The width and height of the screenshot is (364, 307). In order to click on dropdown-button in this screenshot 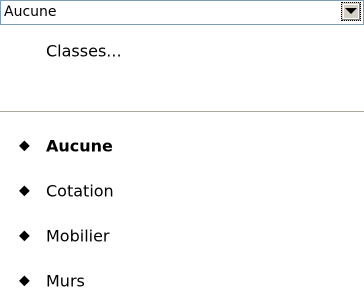, I will do `click(351, 11)`.